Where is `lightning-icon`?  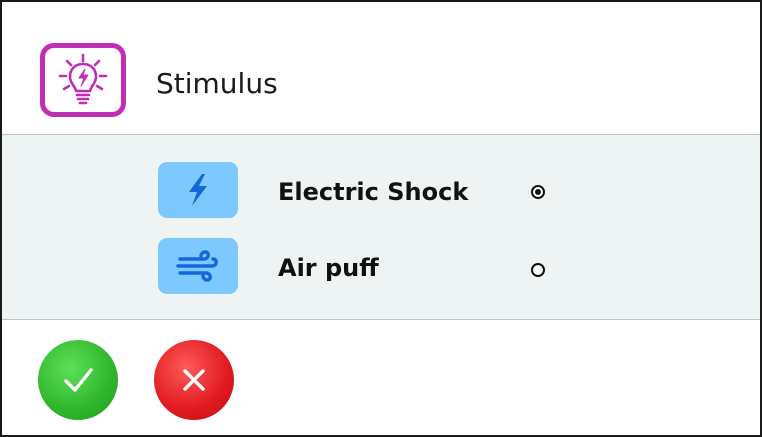 lightning-icon is located at coordinates (198, 190).